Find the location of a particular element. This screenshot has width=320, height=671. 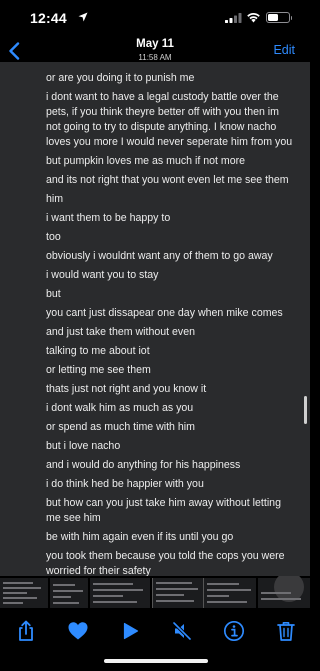

speaker-muted-icon is located at coordinates (182, 631).